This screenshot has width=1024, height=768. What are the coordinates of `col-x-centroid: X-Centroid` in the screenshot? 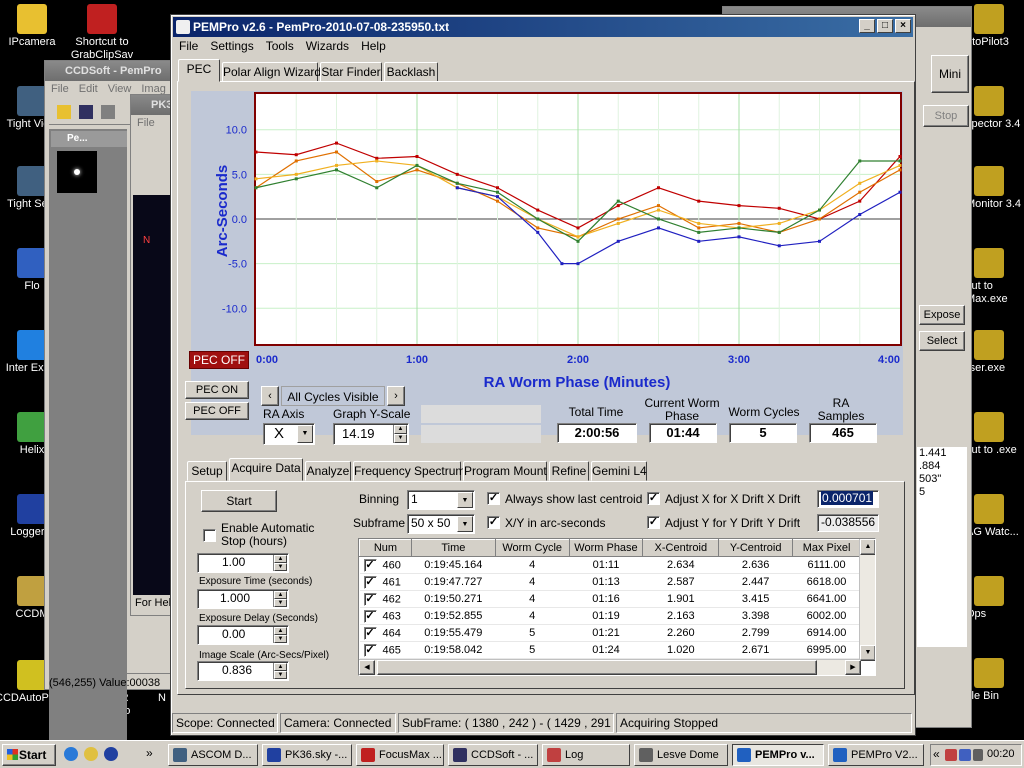 It's located at (681, 548).